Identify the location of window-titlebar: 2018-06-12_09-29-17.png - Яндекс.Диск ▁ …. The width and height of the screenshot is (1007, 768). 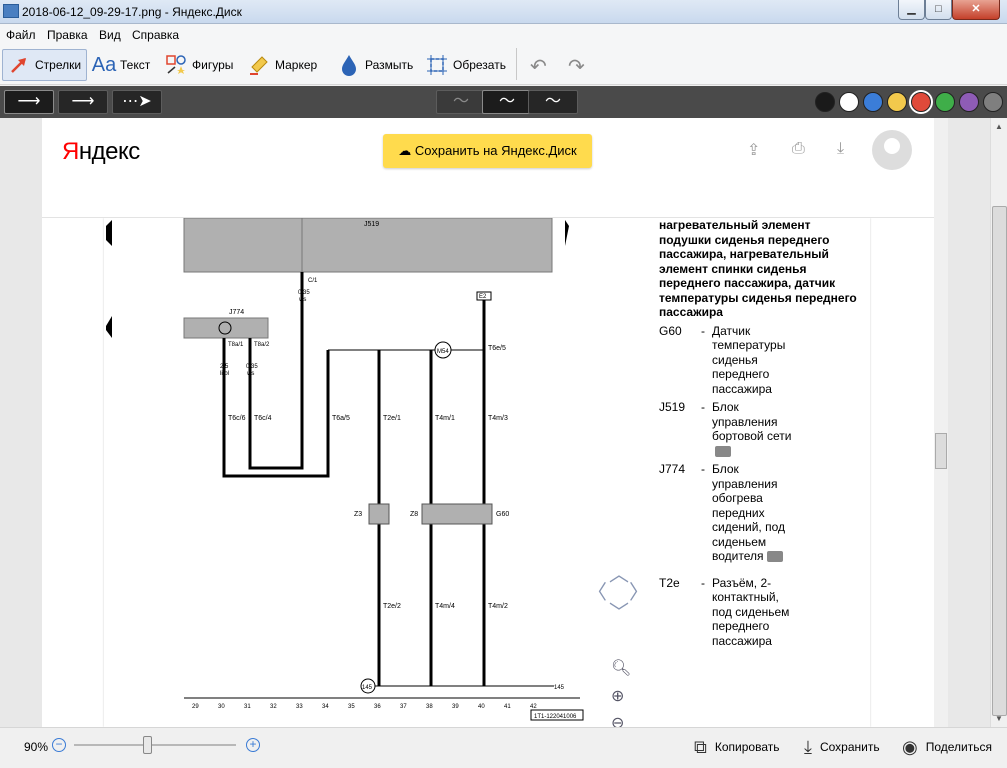
(503, 12).